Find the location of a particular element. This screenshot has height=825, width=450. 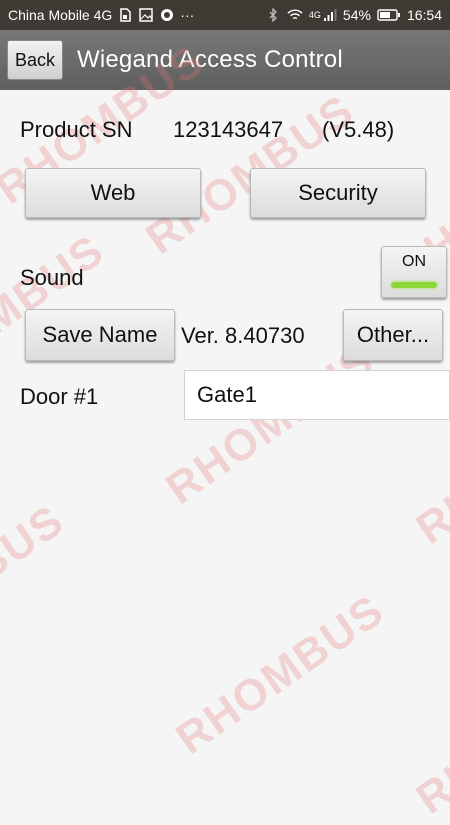

sound-label: Sound is located at coordinates (52, 277).